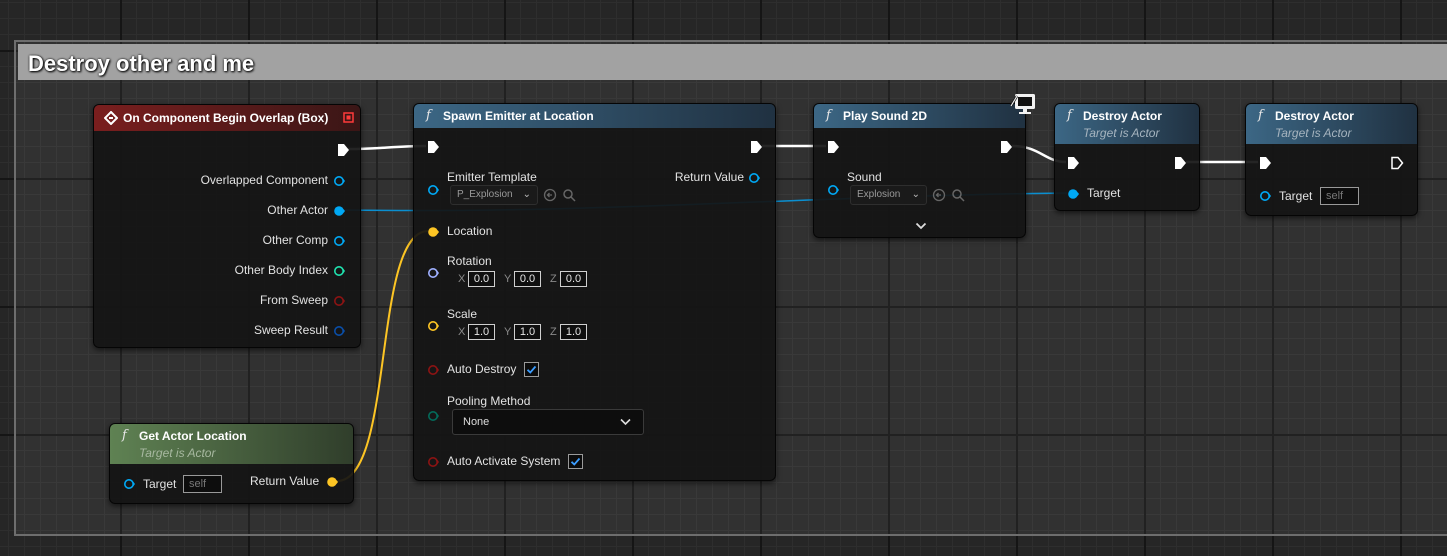 The width and height of the screenshot is (1447, 556). Describe the element at coordinates (492, 177) in the screenshot. I see `emitter-template-label: Emitter Template` at that location.